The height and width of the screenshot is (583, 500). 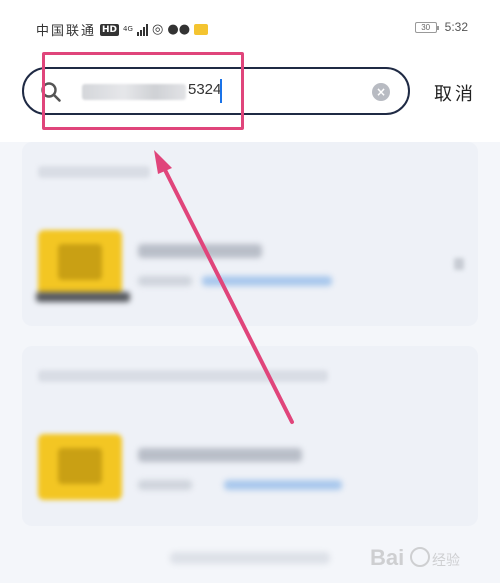 What do you see at coordinates (205, 89) in the screenshot?
I see `search-value: 5324` at bounding box center [205, 89].